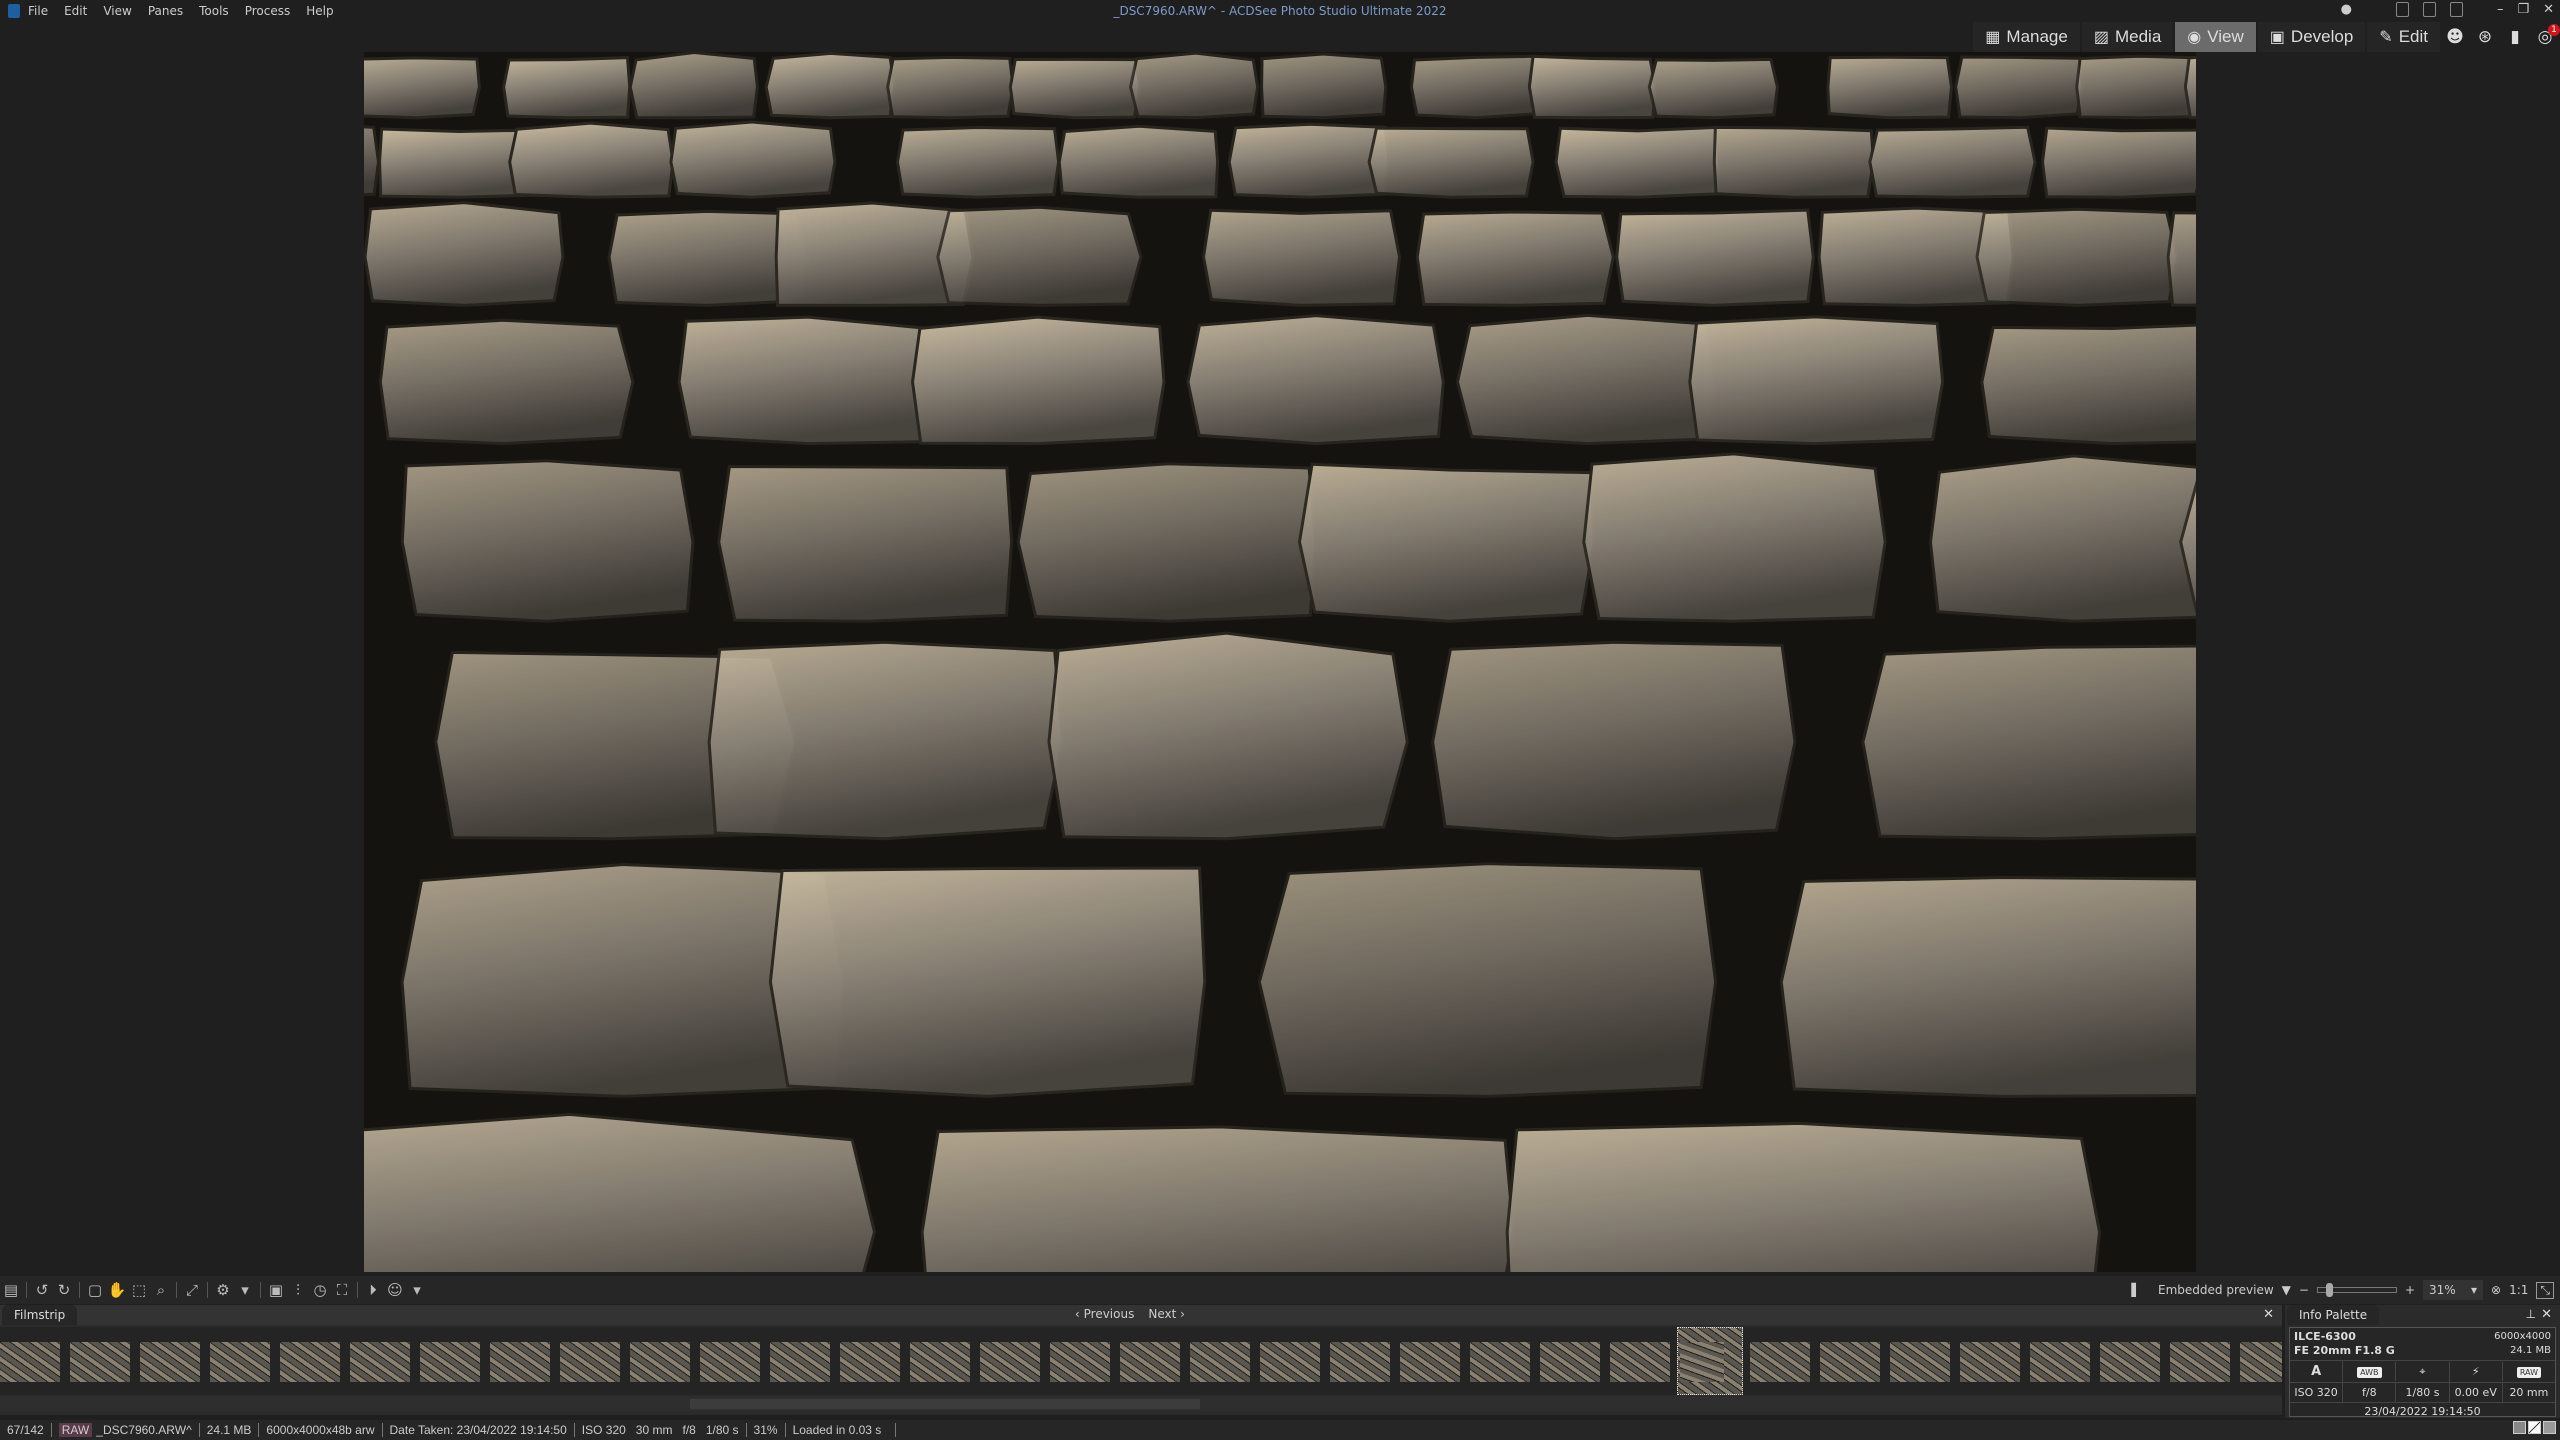  Describe the element at coordinates (2403, 37) in the screenshot. I see `mode-edit: ✎ Edit` at that location.